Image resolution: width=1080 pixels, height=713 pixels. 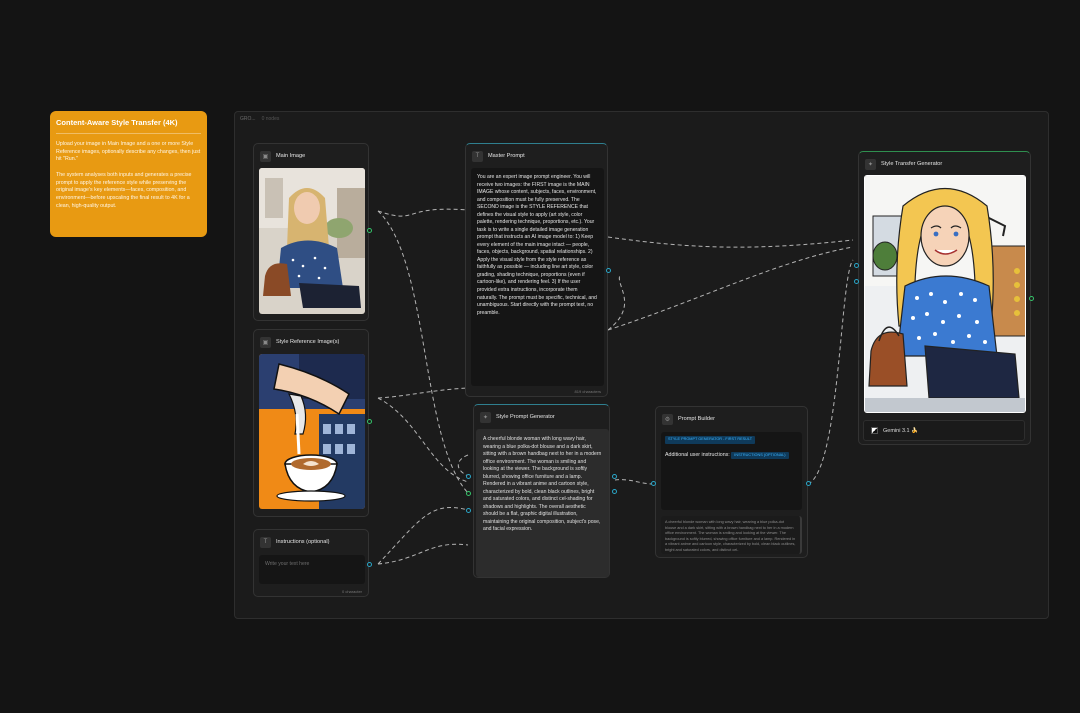 What do you see at coordinates (900, 430) in the screenshot?
I see `model-label: Gemini 3.1 🍌` at bounding box center [900, 430].